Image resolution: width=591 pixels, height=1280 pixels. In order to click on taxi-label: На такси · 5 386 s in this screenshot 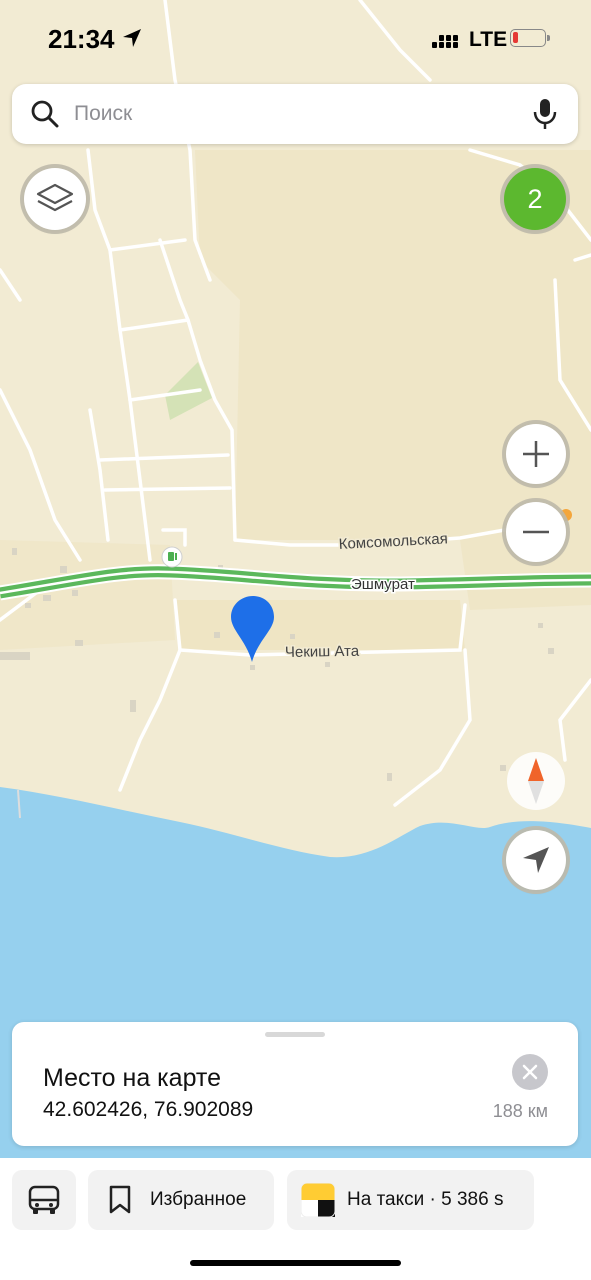, I will do `click(425, 1199)`.